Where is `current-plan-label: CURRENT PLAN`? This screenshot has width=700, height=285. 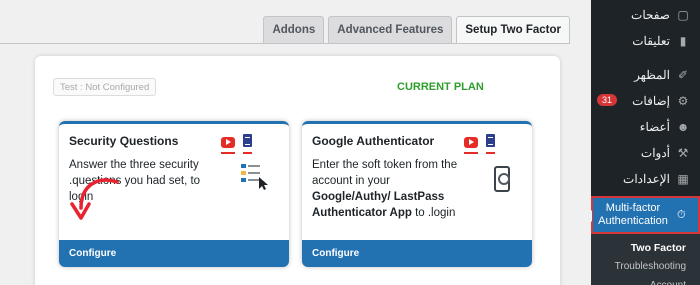
current-plan-label: CURRENT PLAN is located at coordinates (440, 87).